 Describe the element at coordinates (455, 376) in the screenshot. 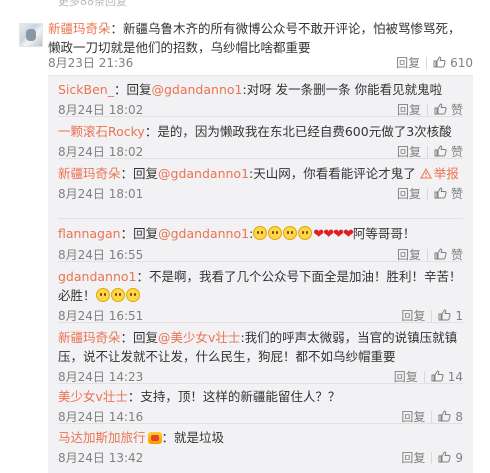

I see `like-count: 14` at that location.